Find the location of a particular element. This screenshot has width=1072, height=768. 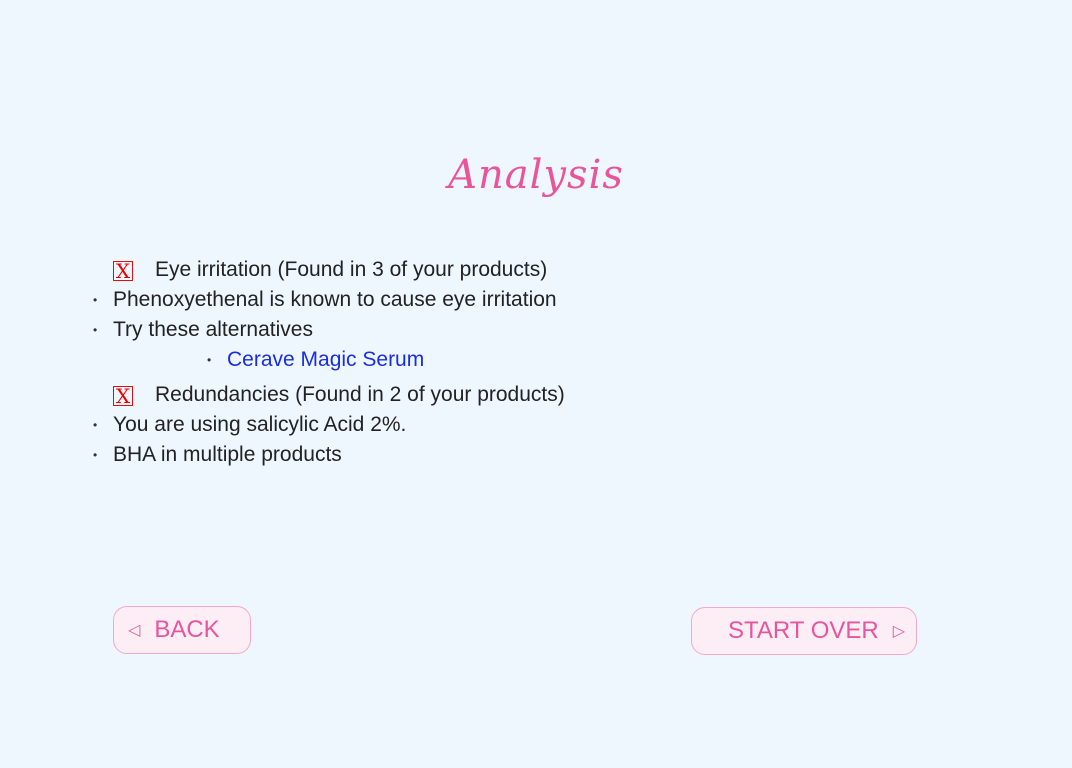

back-button: ◁ BACK is located at coordinates (182, 630).